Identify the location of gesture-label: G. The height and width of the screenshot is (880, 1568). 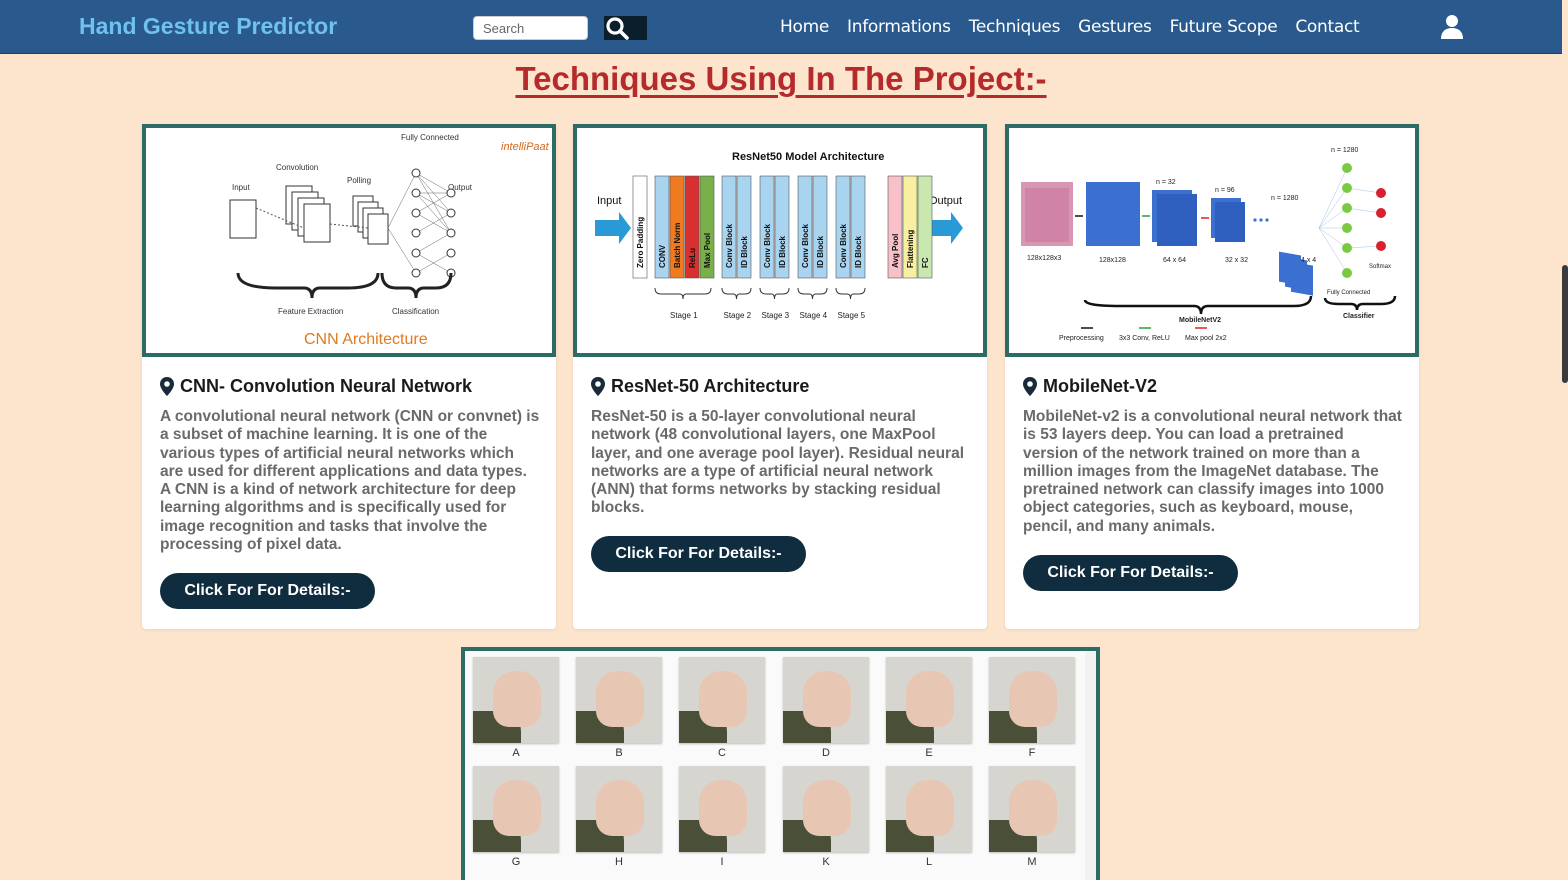
(516, 862).